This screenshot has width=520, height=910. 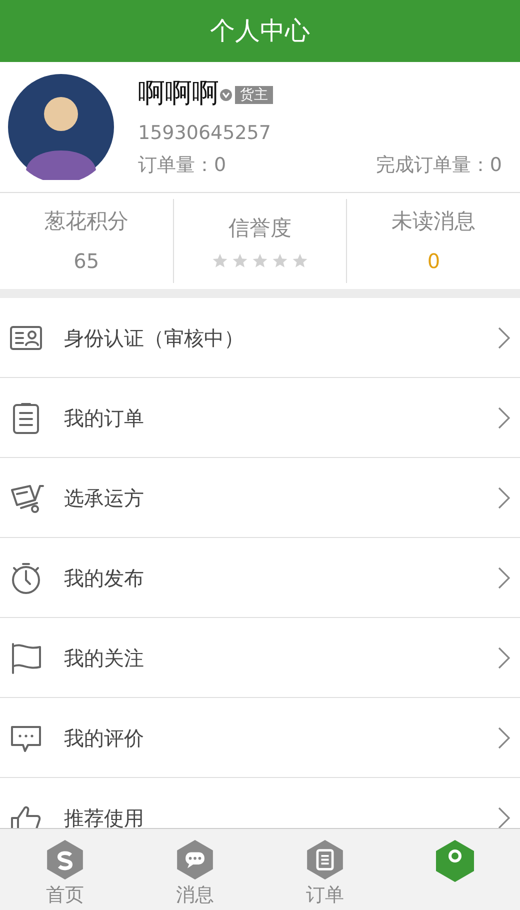 What do you see at coordinates (178, 94) in the screenshot?
I see `user-name: 啊啊啊` at bounding box center [178, 94].